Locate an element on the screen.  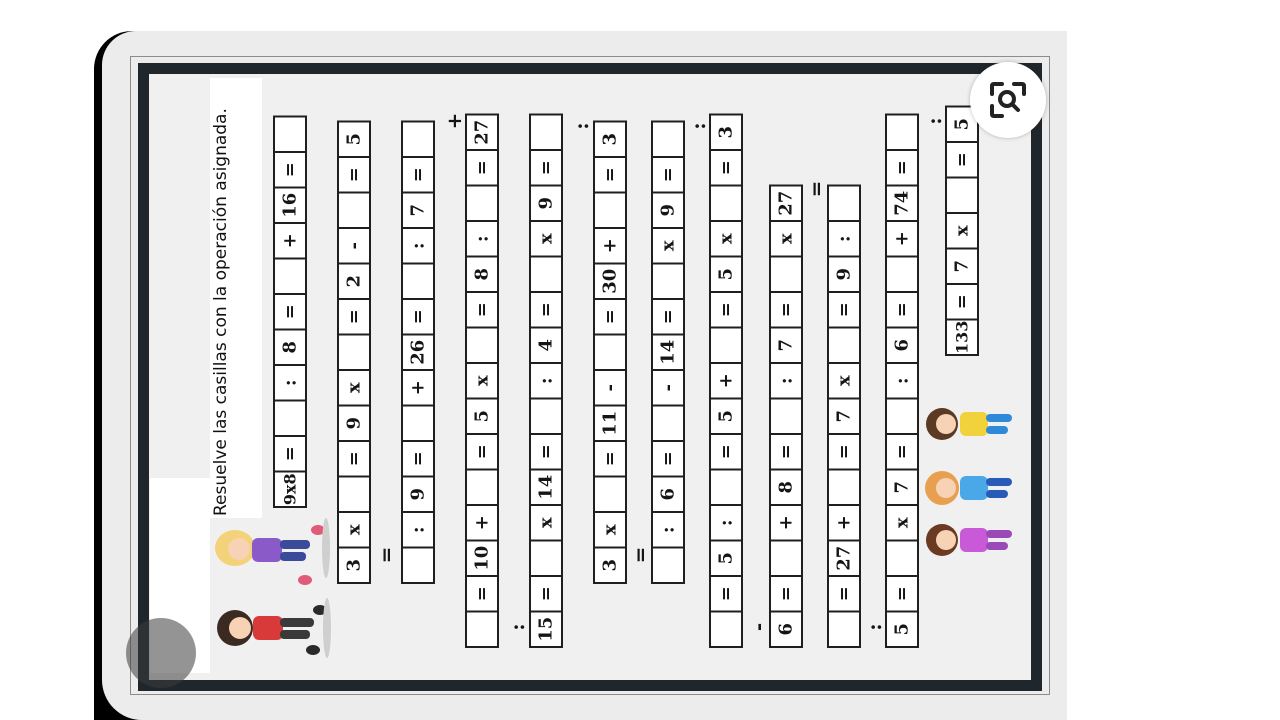
cell-value: 15 is located at coordinates (546, 629).